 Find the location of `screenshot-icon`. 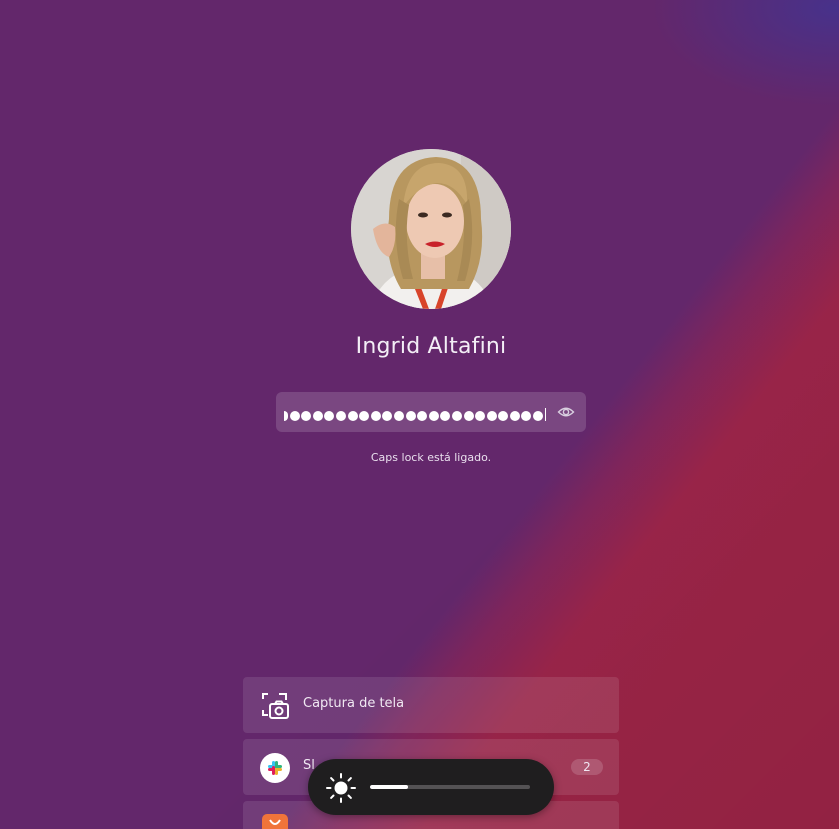

screenshot-icon is located at coordinates (275, 706).